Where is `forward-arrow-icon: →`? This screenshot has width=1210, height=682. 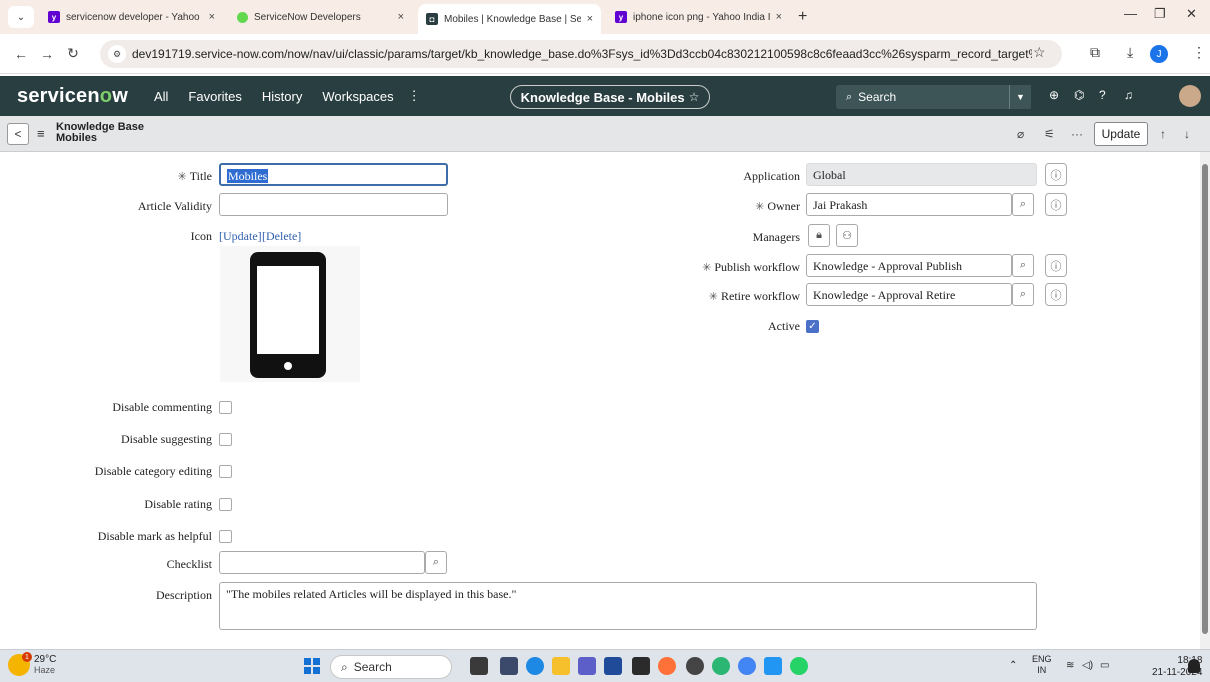 forward-arrow-icon: → is located at coordinates (47, 54).